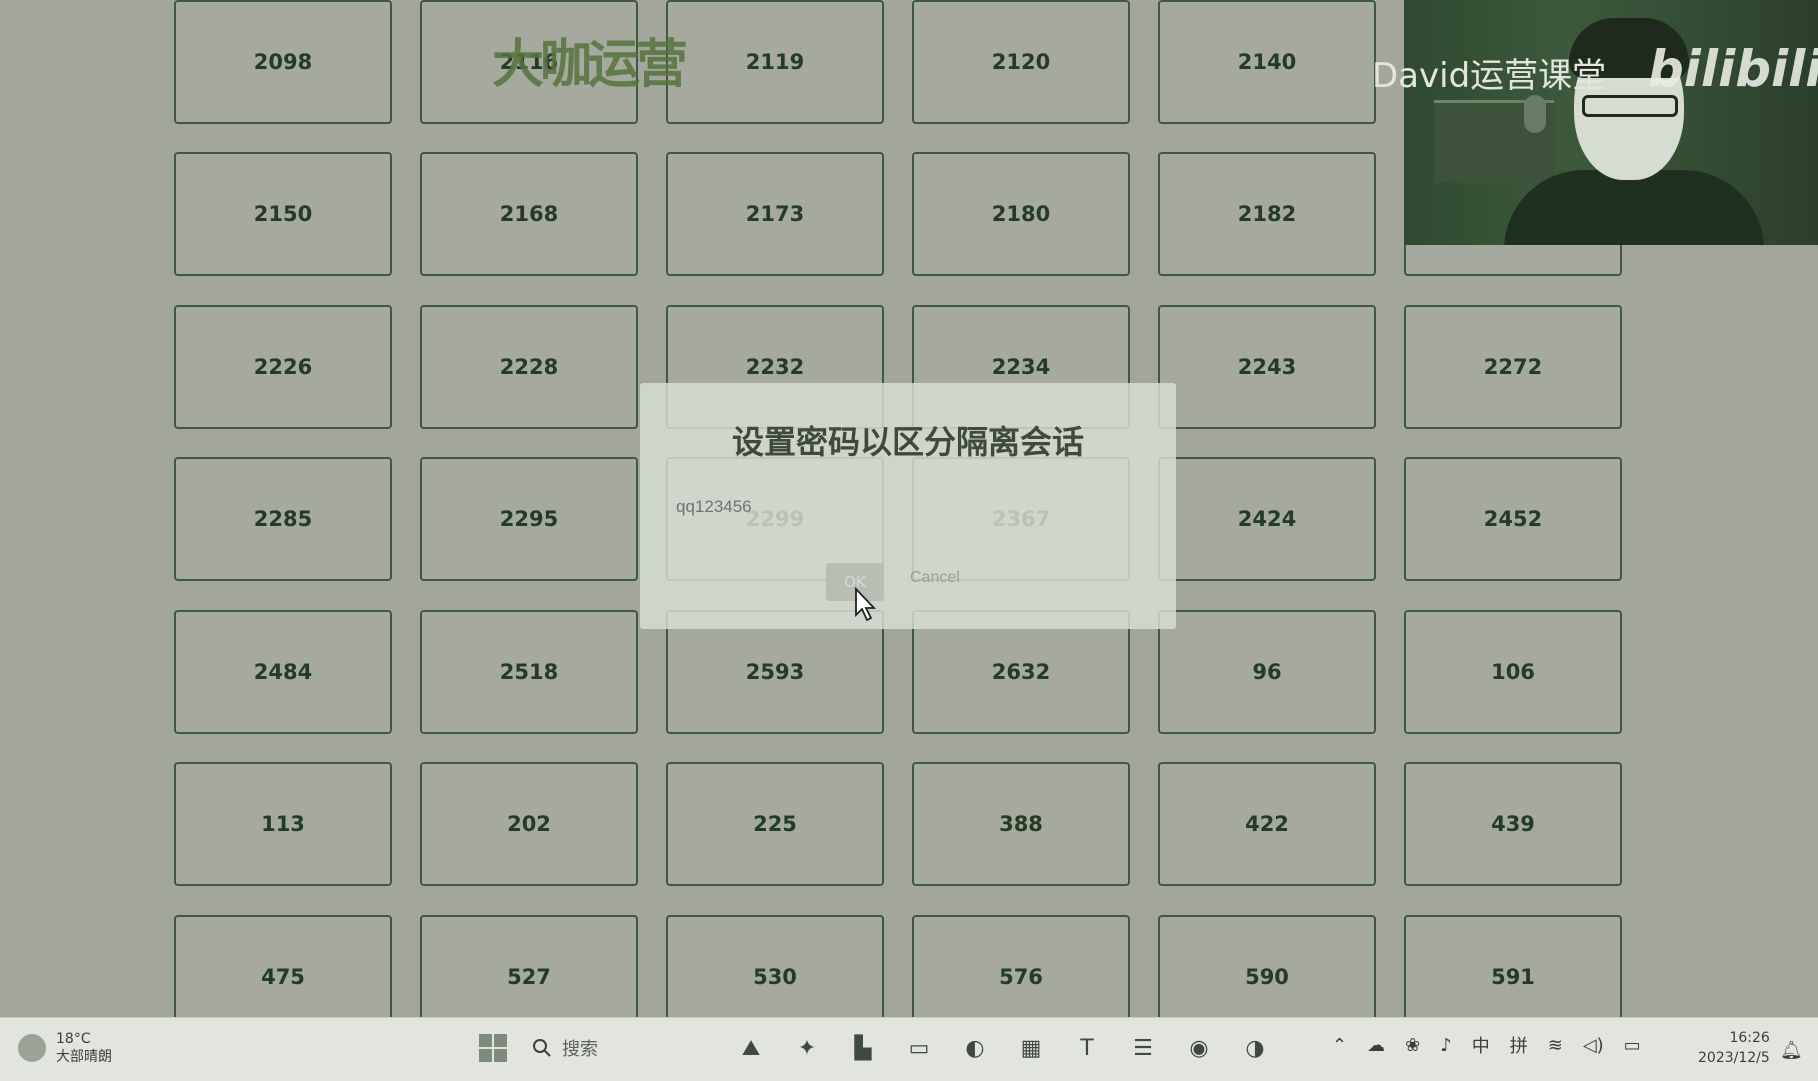  I want to click on clock-date: 2023/12/5, so click(1734, 1058).